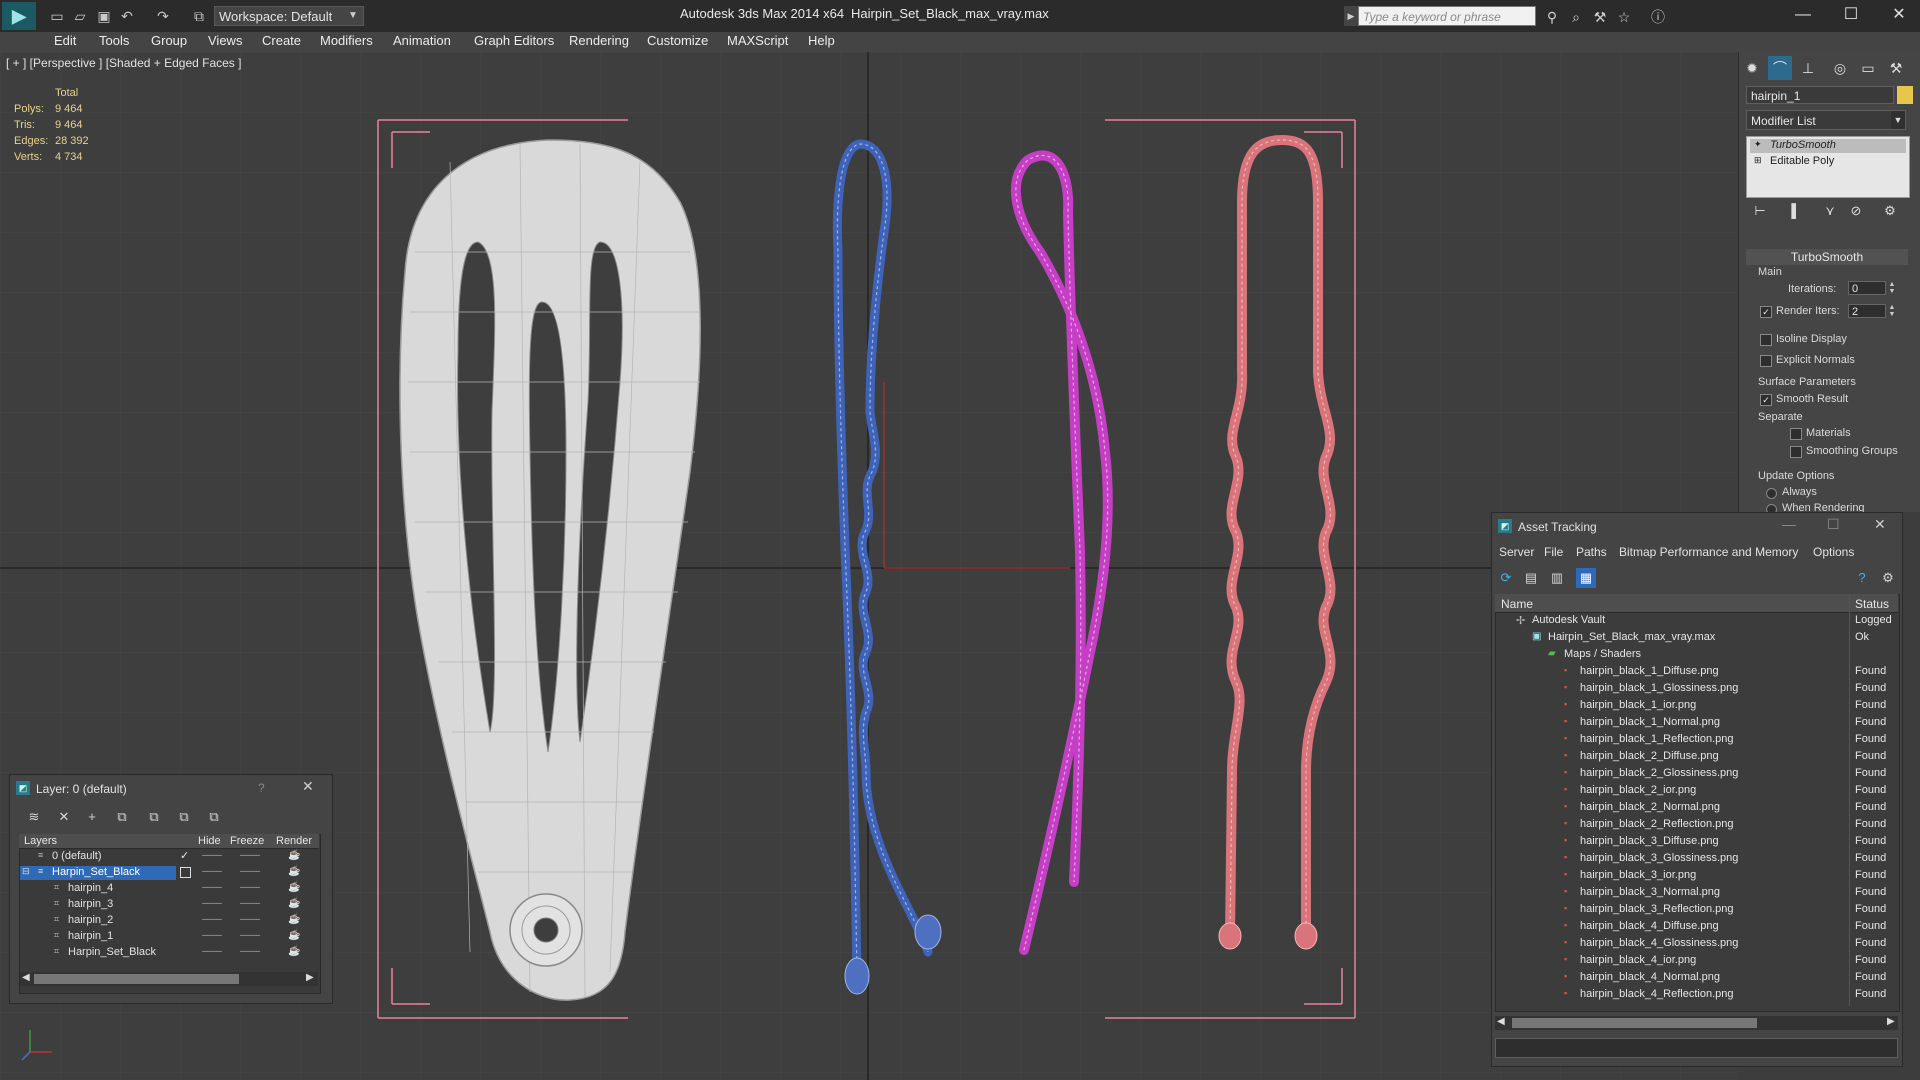 The width and height of the screenshot is (1920, 1080). I want to click on workspace-dropdown: Workspace: Default, so click(289, 16).